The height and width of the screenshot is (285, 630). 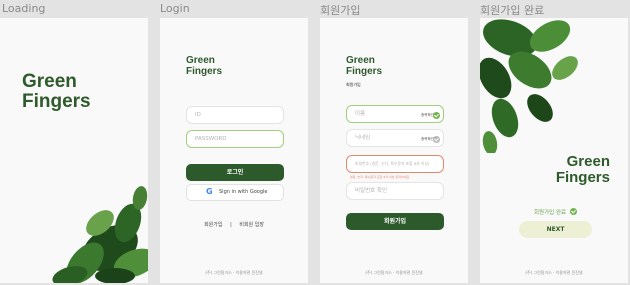 I want to click on google-icon: G, so click(x=209, y=191).